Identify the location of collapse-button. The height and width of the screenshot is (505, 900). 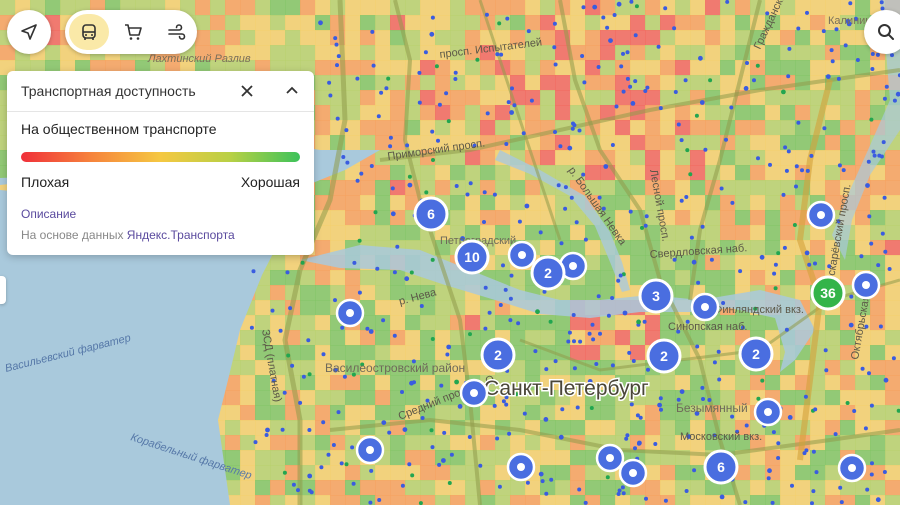
(292, 91).